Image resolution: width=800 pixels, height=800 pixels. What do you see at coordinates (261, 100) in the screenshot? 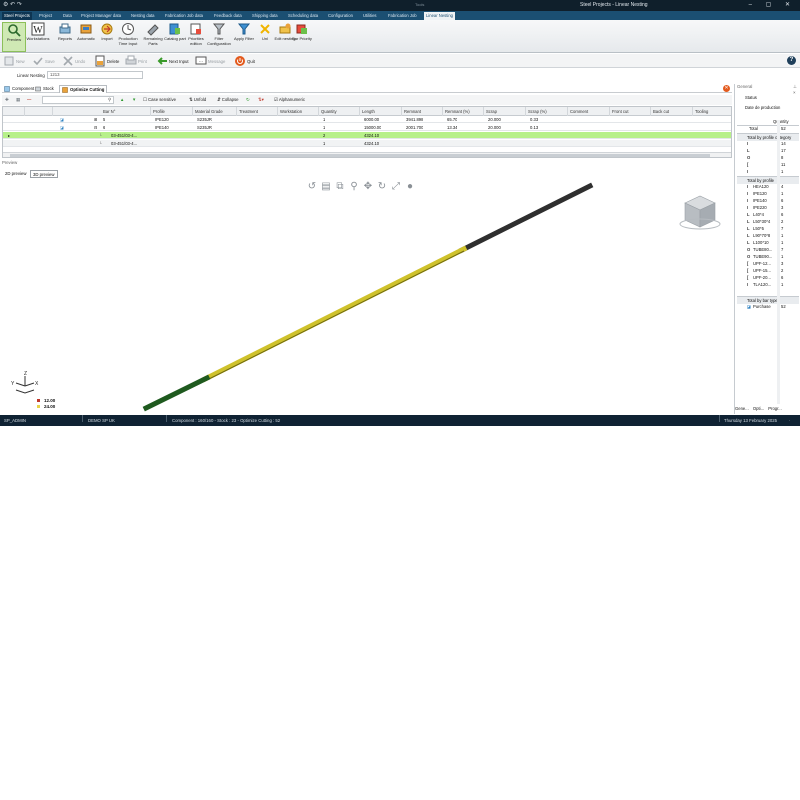
I see `sort-order-icon: ⇅▾` at bounding box center [261, 100].